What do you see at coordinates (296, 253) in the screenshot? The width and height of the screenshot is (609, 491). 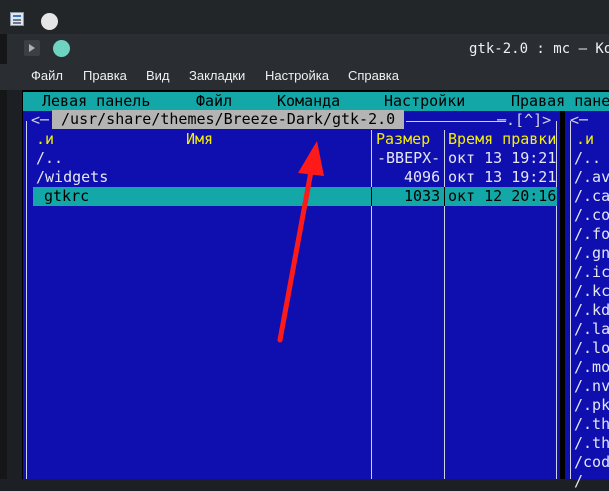 I see `annotation-arrow-shaft` at bounding box center [296, 253].